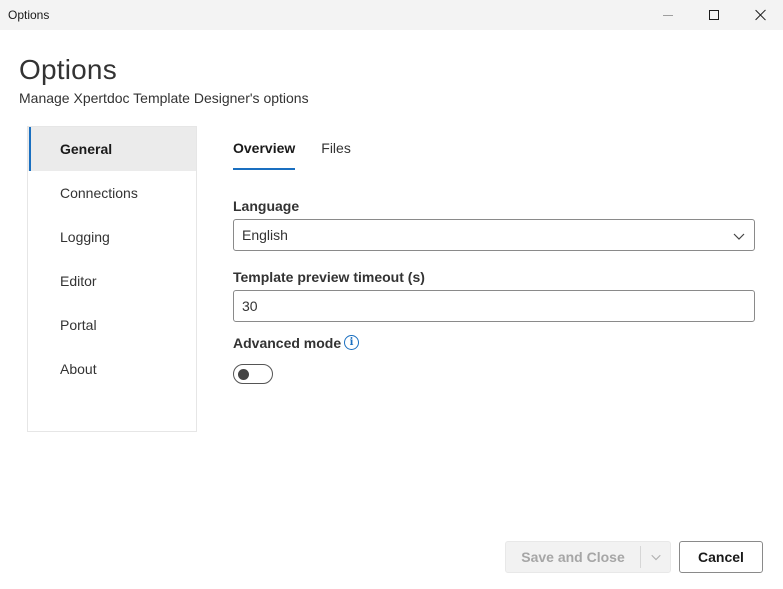 The image size is (783, 589). I want to click on save-and-close-button: Save and Close, so click(588, 557).